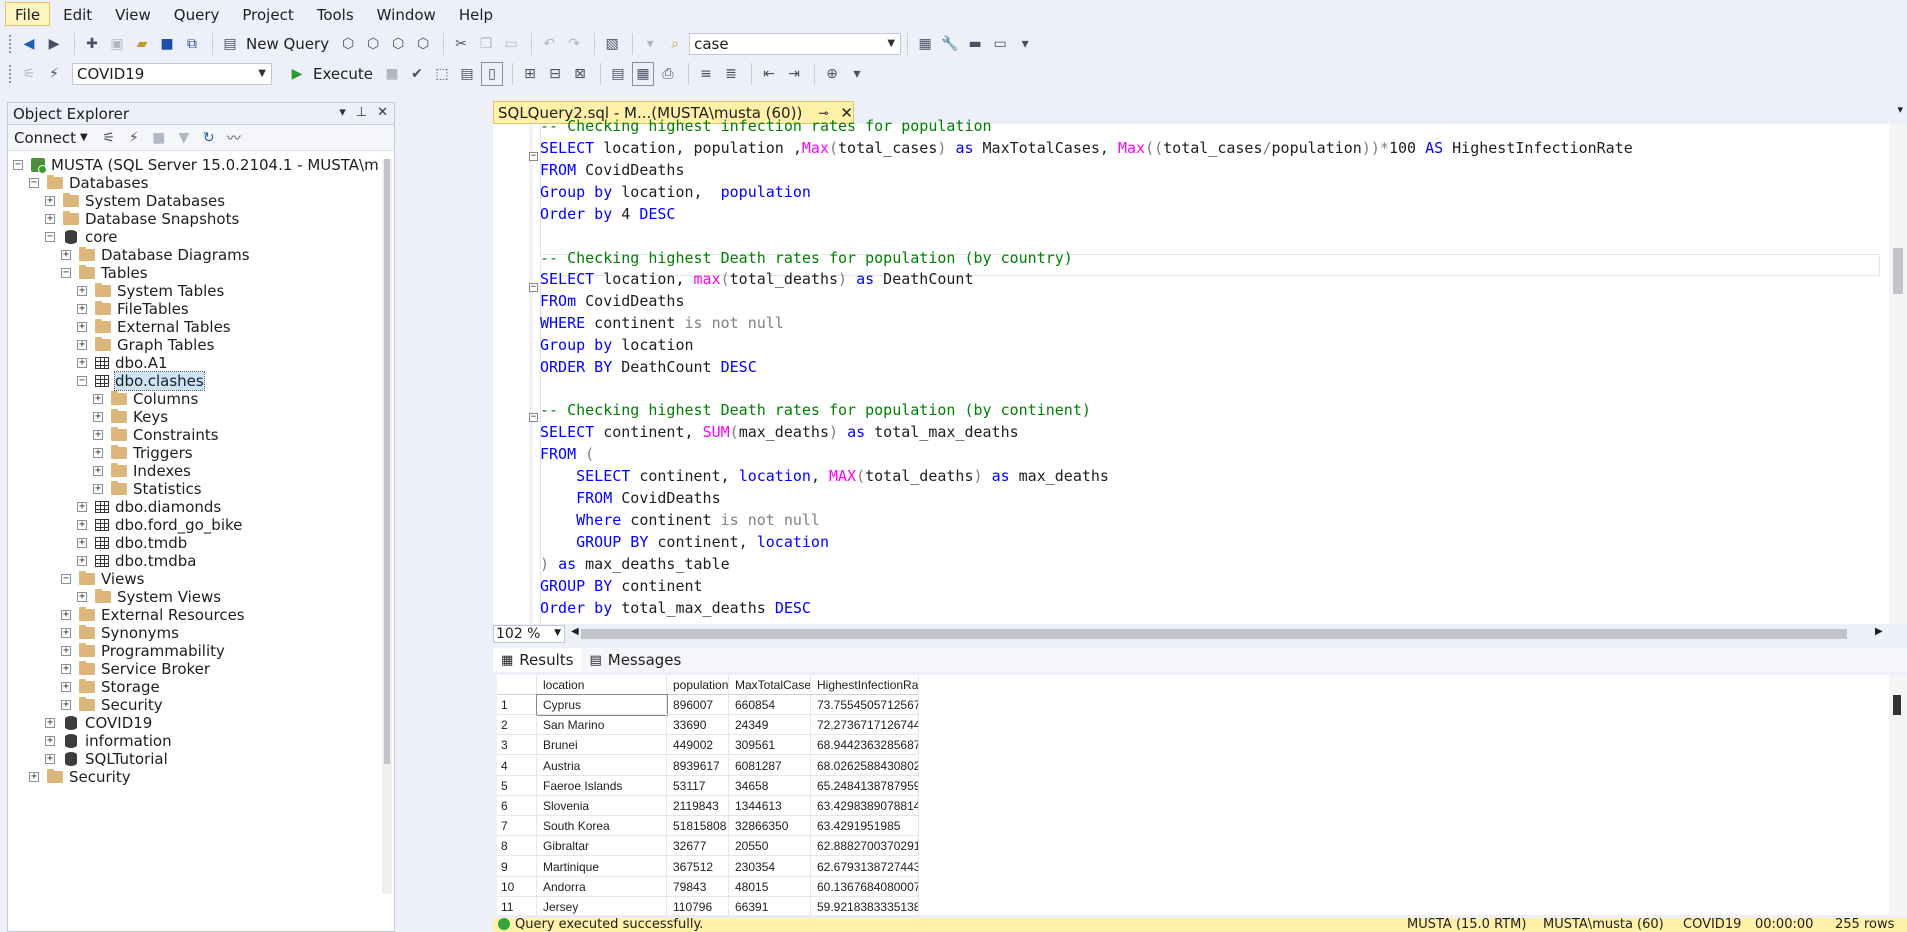  I want to click on object-explorer-scrollbar, so click(387, 526).